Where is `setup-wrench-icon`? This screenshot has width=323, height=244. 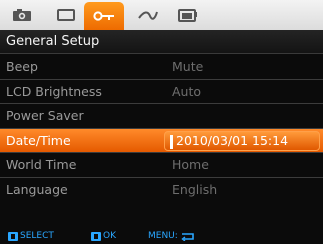 setup-wrench-icon is located at coordinates (103, 16).